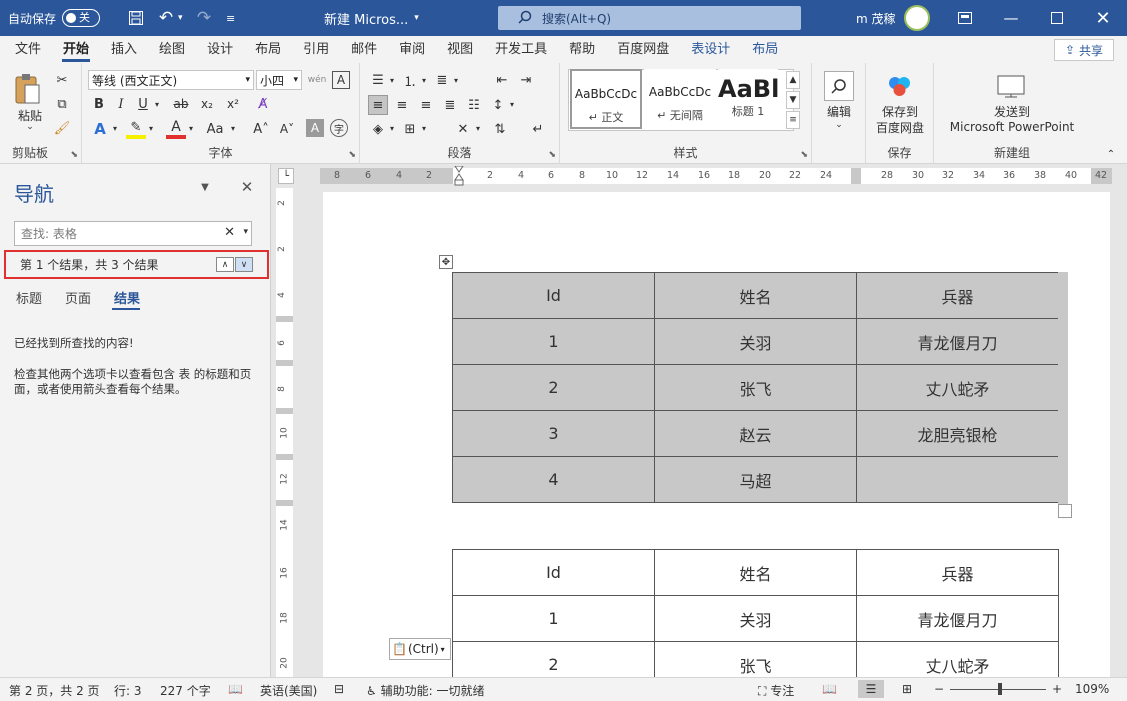 The image size is (1127, 701). I want to click on shading-dropdown-icon: ▾, so click(392, 128).